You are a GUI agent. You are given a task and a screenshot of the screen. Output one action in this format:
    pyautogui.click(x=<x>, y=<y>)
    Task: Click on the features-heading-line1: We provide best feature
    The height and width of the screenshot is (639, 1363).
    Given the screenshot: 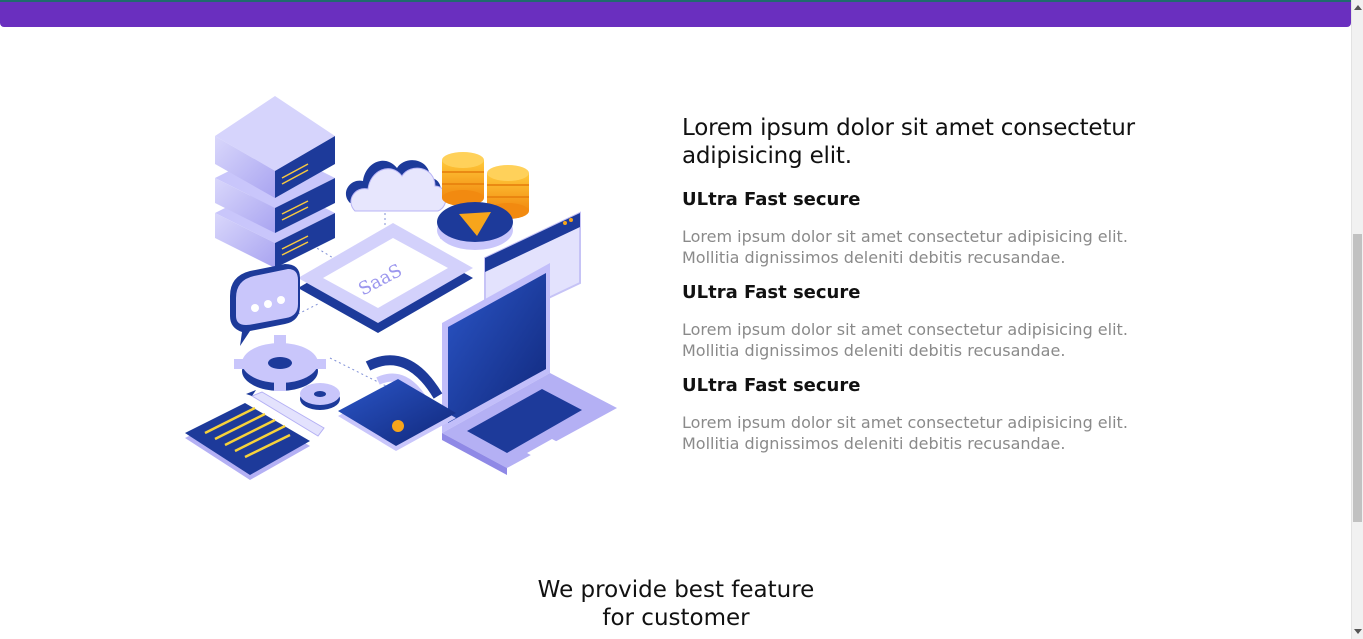 What is the action you would take?
    pyautogui.click(x=676, y=590)
    